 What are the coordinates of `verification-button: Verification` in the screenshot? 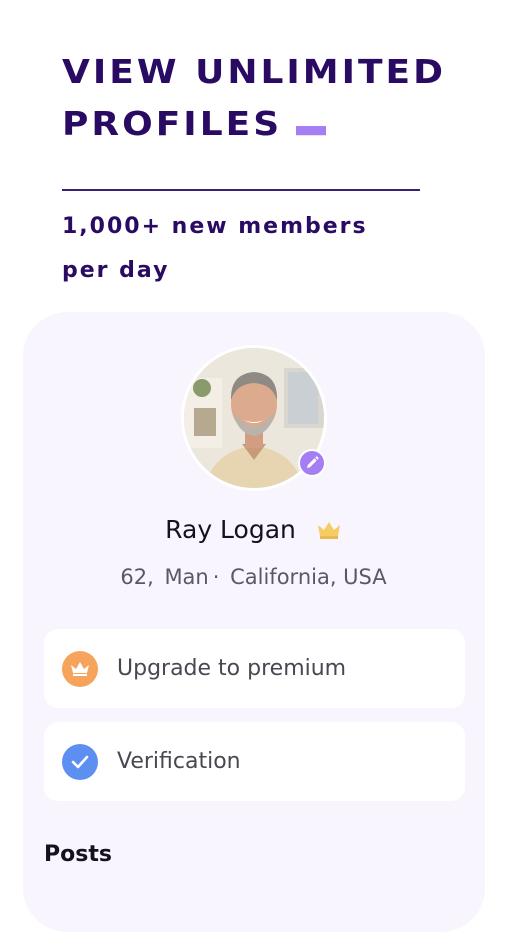 It's located at (254, 761).